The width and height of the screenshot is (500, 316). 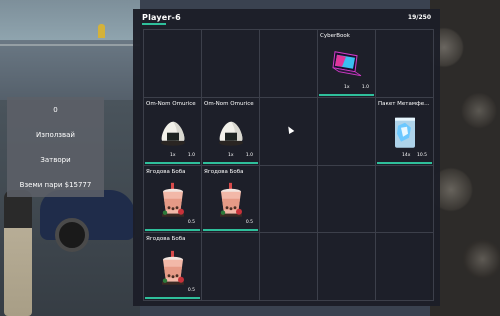 I want to click on road-line, so click(x=70, y=45).